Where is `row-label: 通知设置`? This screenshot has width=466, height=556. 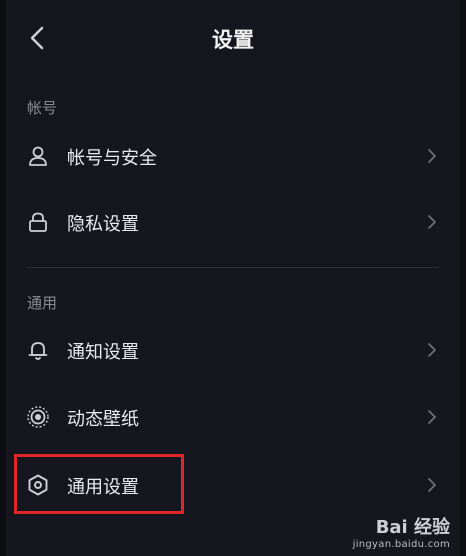
row-label: 通知设置 is located at coordinates (103, 352).